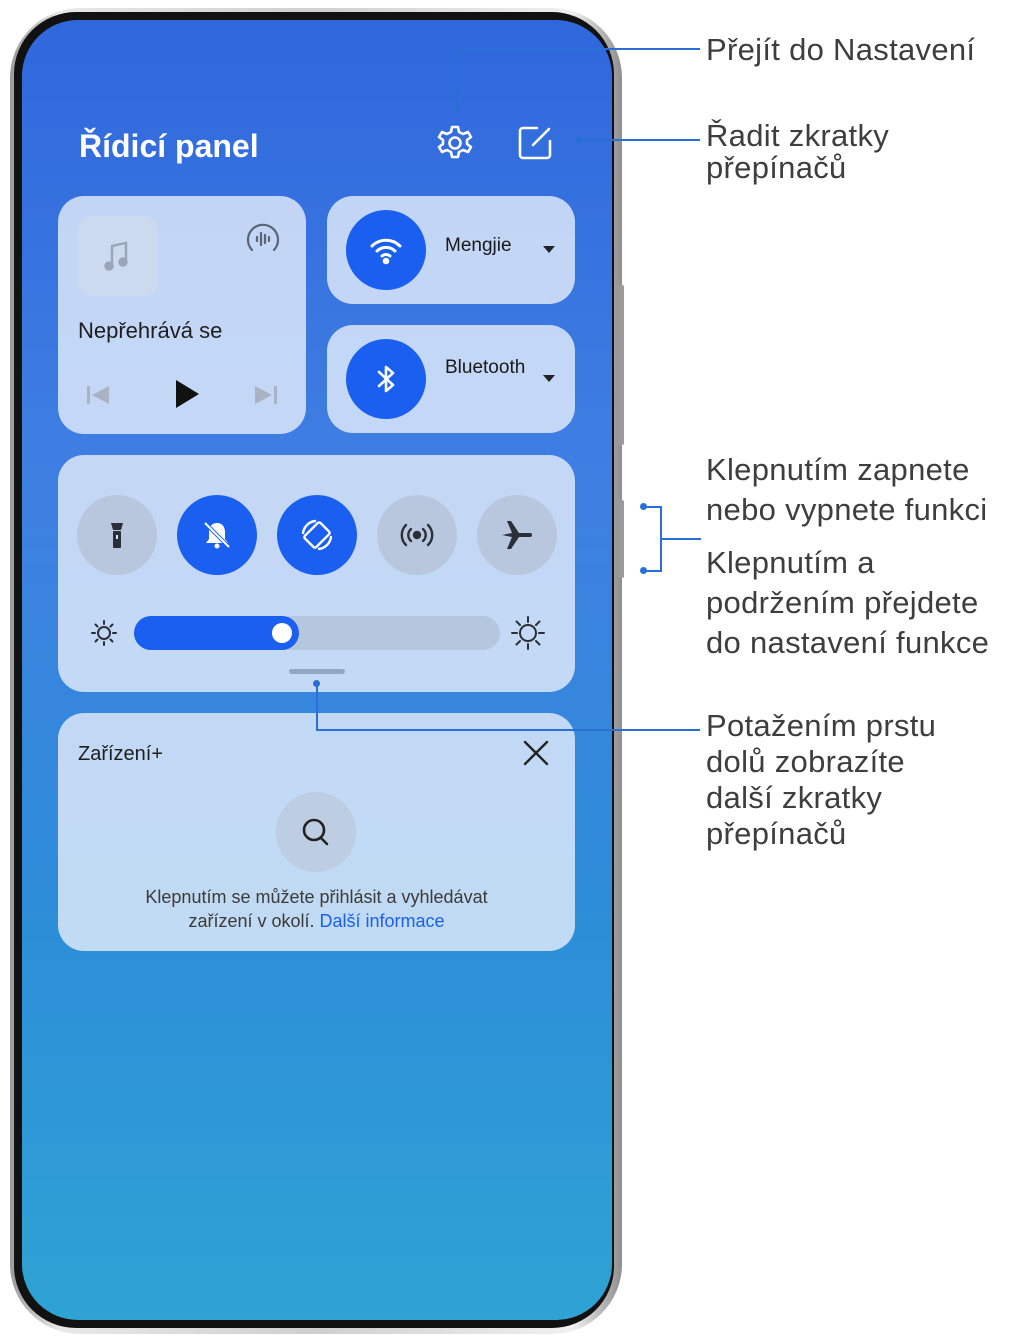  Describe the element at coordinates (579, 139) in the screenshot. I see `sort-callout-dot` at that location.